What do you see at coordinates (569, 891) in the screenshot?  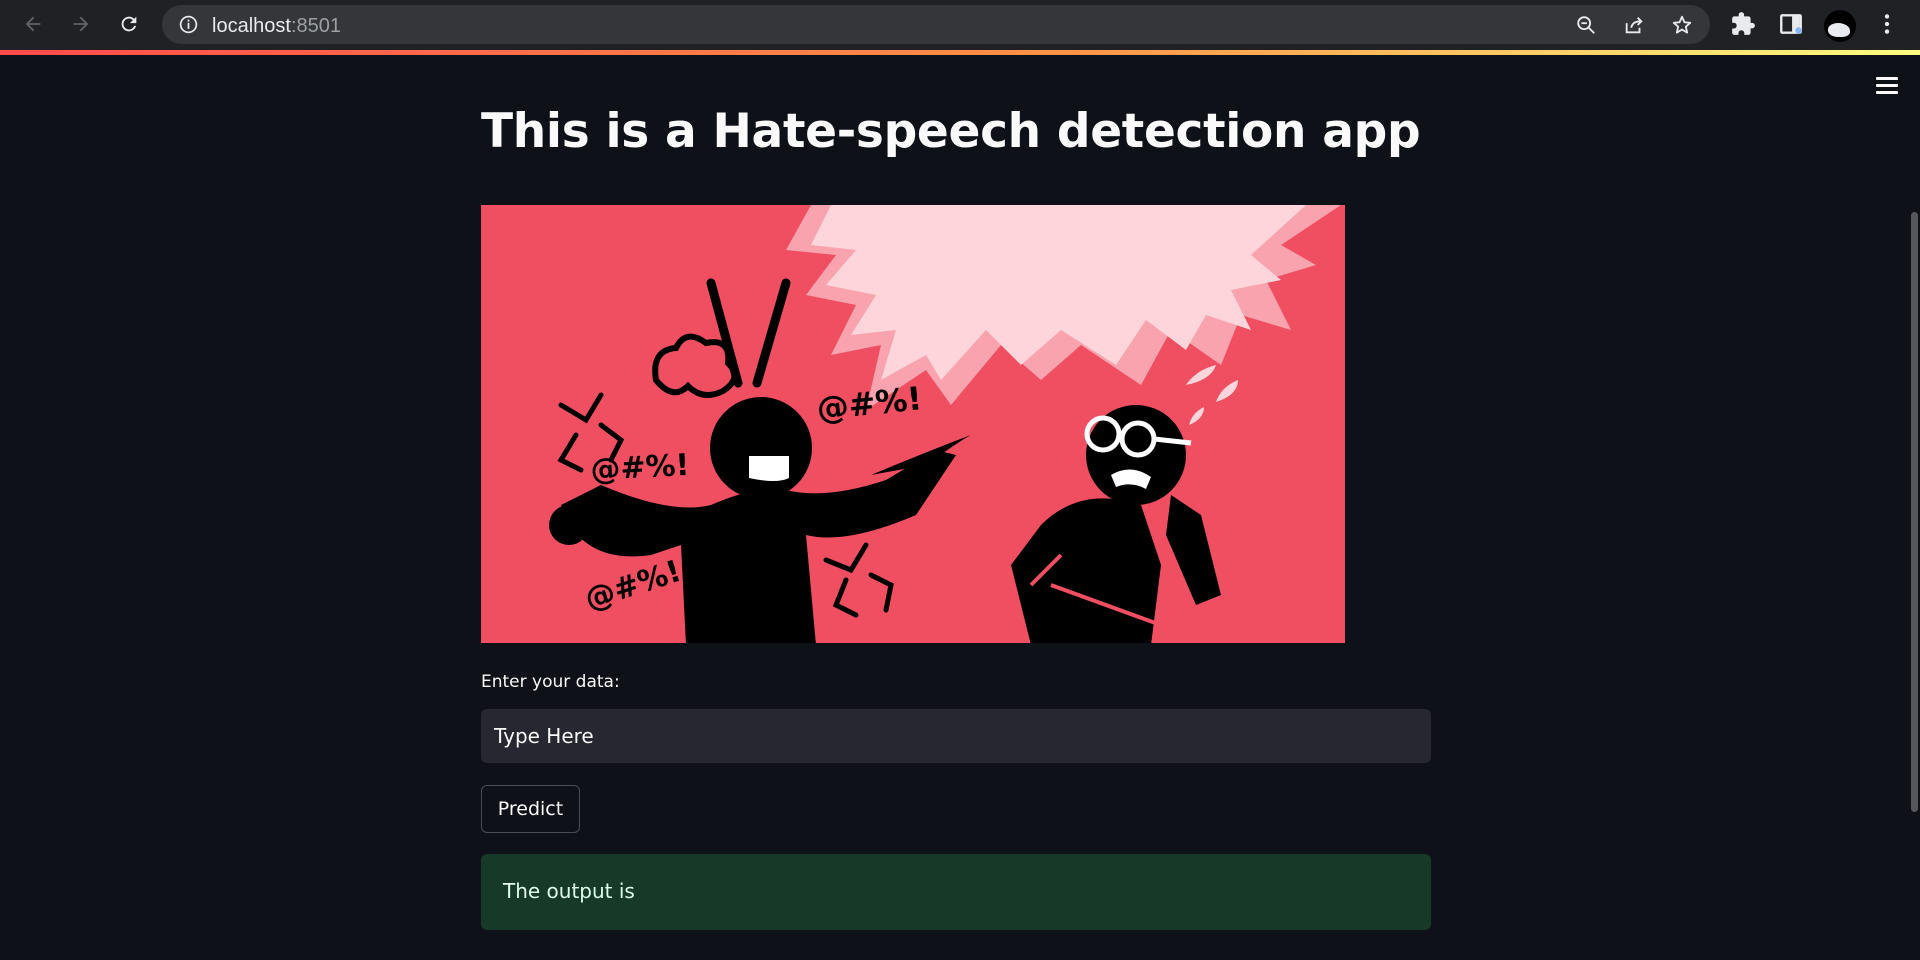 I see `output-text: The output is` at bounding box center [569, 891].